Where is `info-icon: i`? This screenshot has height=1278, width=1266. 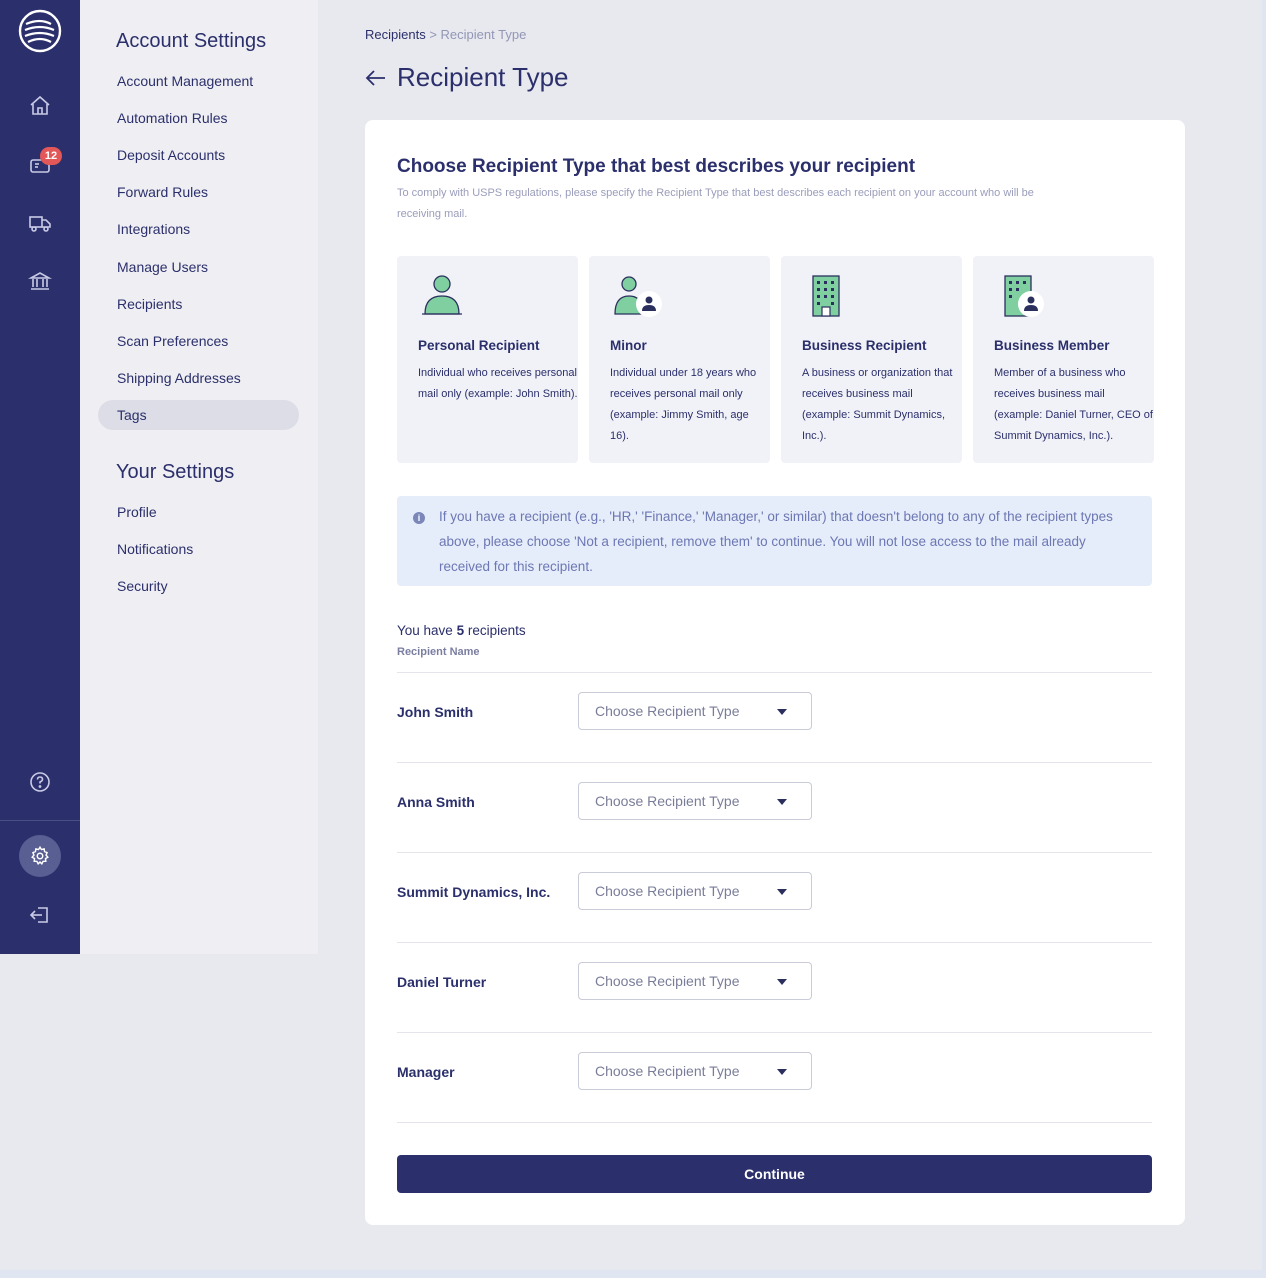
info-icon: i is located at coordinates (419, 518).